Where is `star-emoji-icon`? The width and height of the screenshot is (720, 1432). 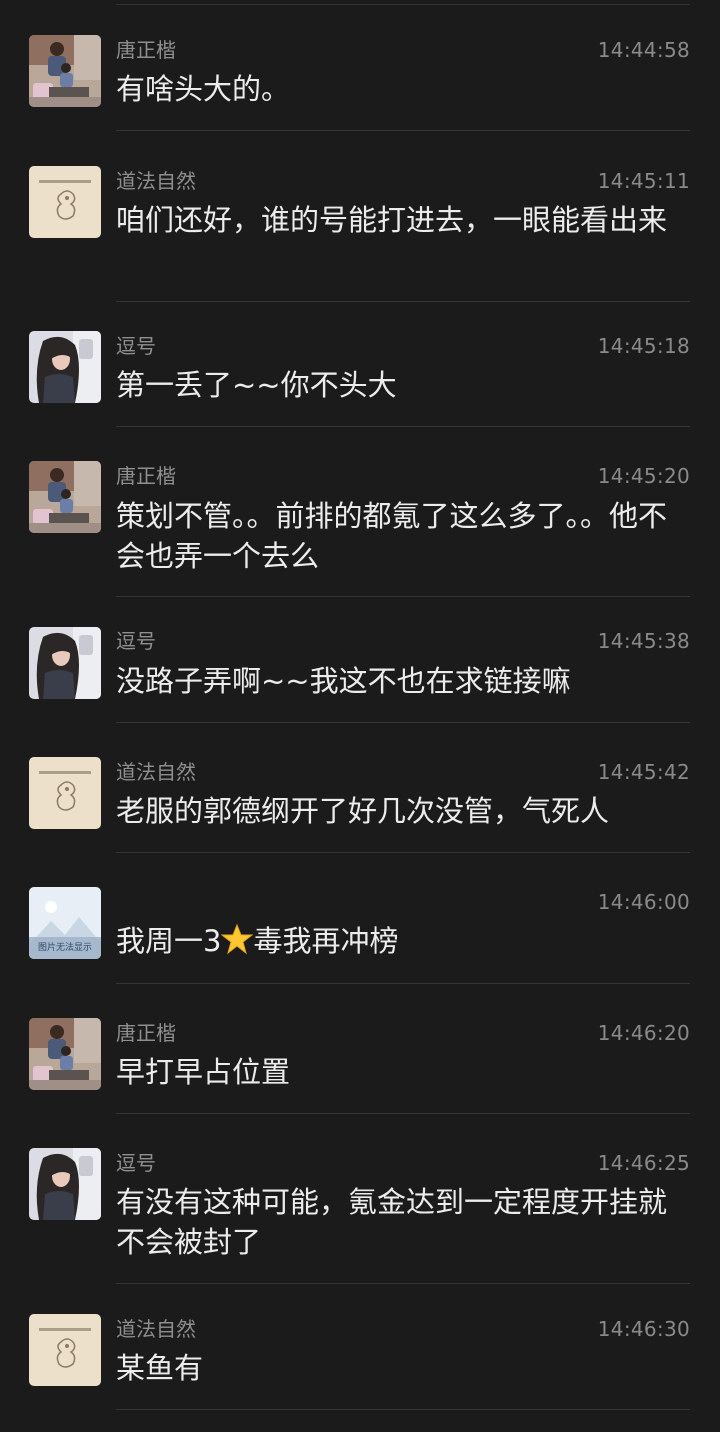
star-emoji-icon is located at coordinates (237, 939).